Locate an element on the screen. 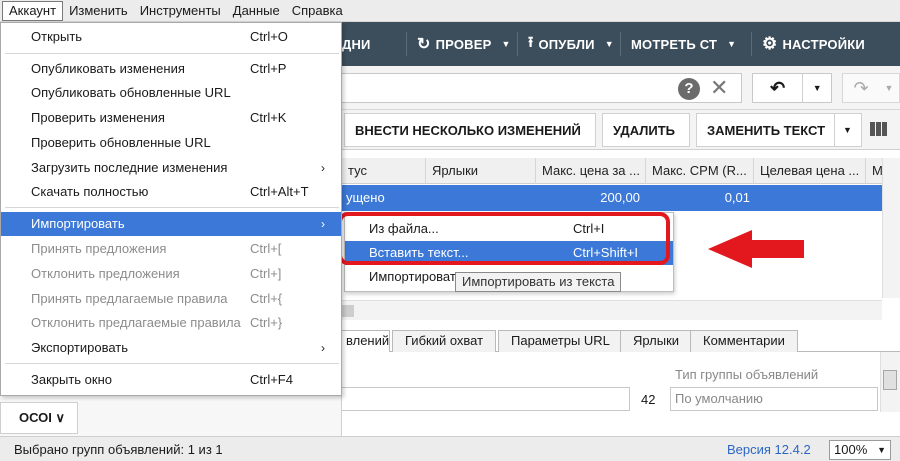 The width and height of the screenshot is (900, 461). group-type-label: Тип группы объявлений is located at coordinates (747, 374).